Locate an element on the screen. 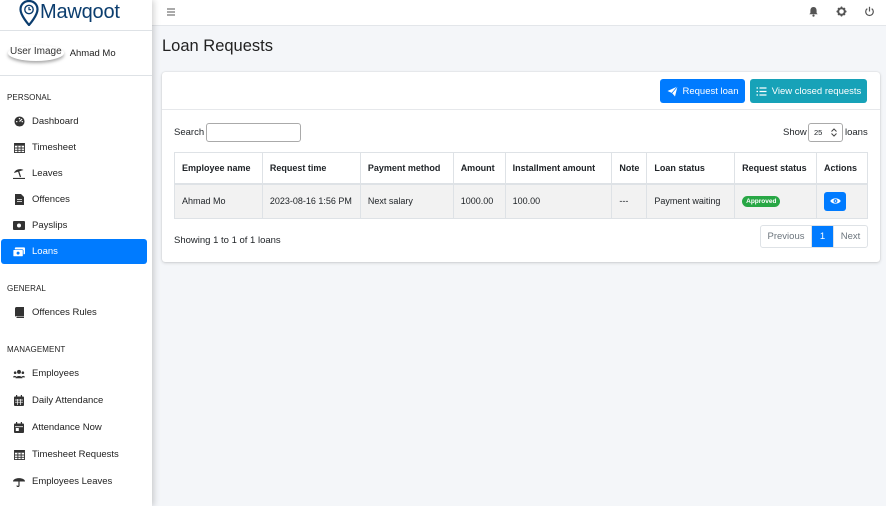  column-header: Installment amount is located at coordinates (558, 168).